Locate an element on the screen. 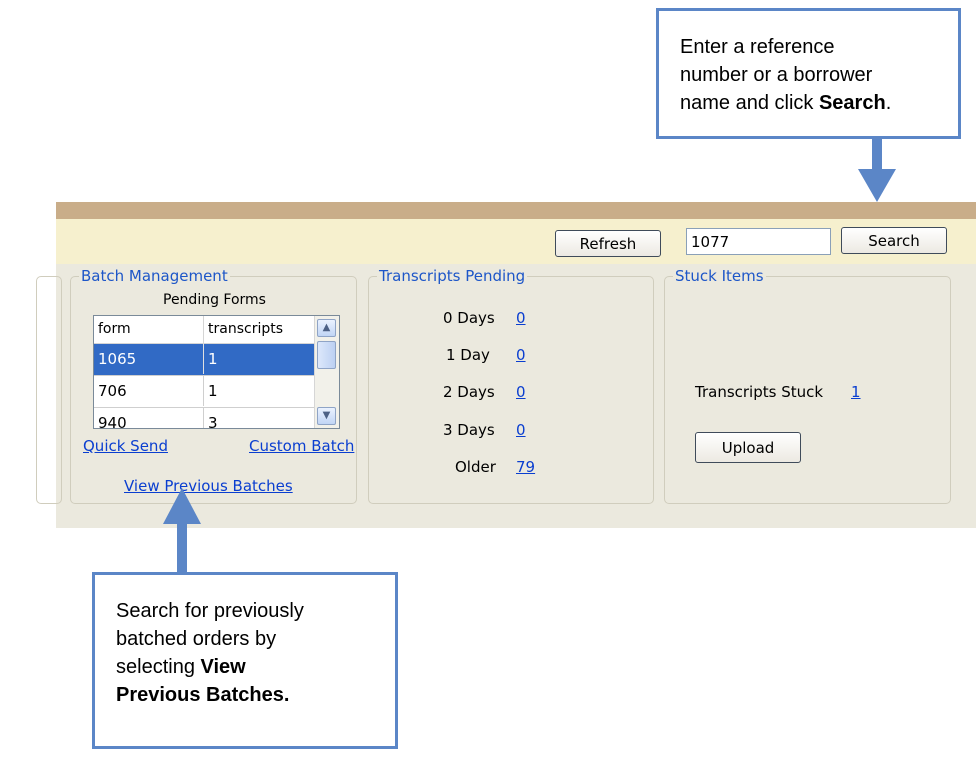 This screenshot has width=976, height=763. callout-line: Enter a reference is located at coordinates (757, 47).